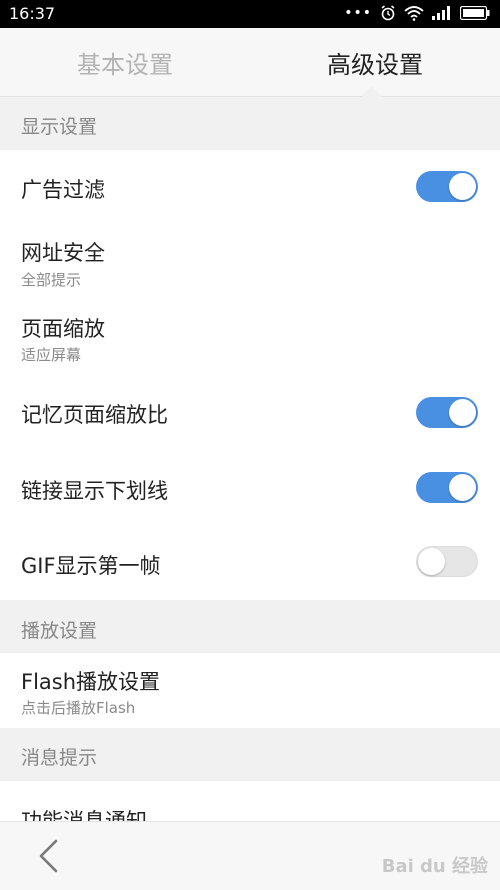 The height and width of the screenshot is (890, 500). Describe the element at coordinates (63, 253) in the screenshot. I see `setting-title: 网址安全` at that location.